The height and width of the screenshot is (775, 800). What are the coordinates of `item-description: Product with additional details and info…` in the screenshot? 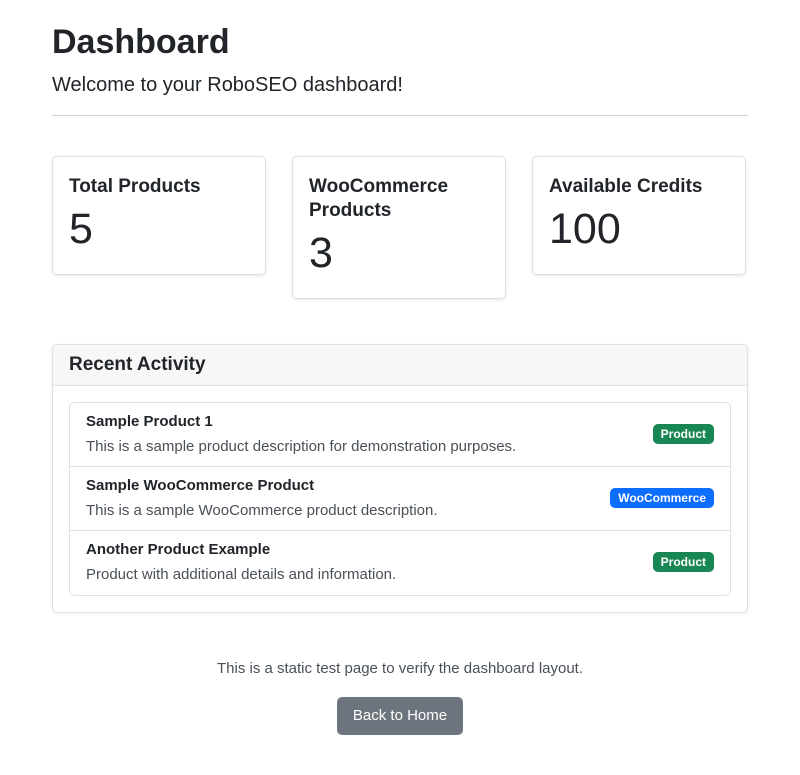 It's located at (241, 574).